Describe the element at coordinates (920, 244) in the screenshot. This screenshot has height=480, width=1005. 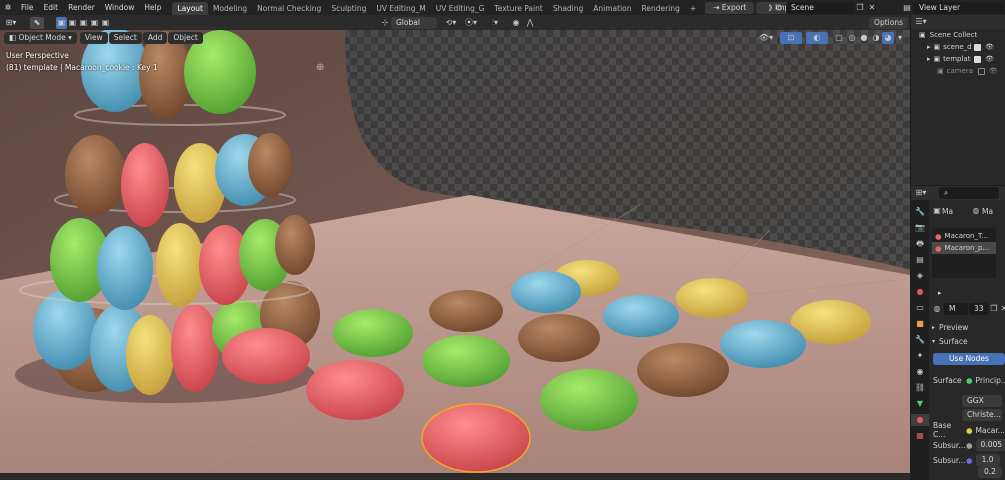
I see `output-tab-icon: 🖶` at that location.